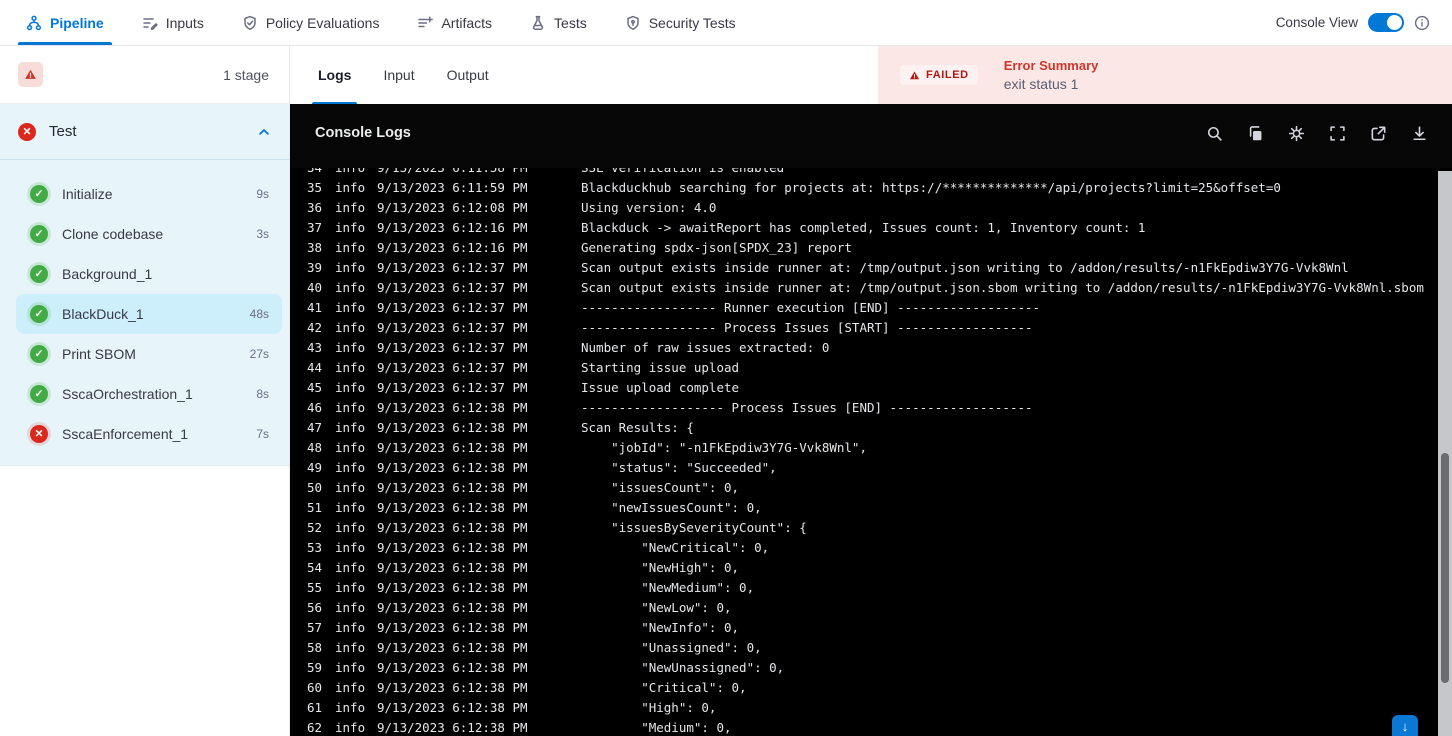  What do you see at coordinates (1405, 725) in the screenshot?
I see `scroll-to-bottom-button: ↓` at bounding box center [1405, 725].